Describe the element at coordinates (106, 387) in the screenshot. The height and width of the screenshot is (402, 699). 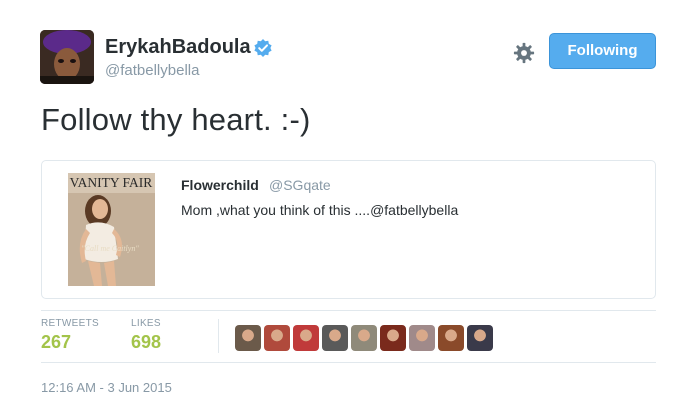
I see `tweet-timestamp: 12:16 AM - 3 Jun 2015` at that location.